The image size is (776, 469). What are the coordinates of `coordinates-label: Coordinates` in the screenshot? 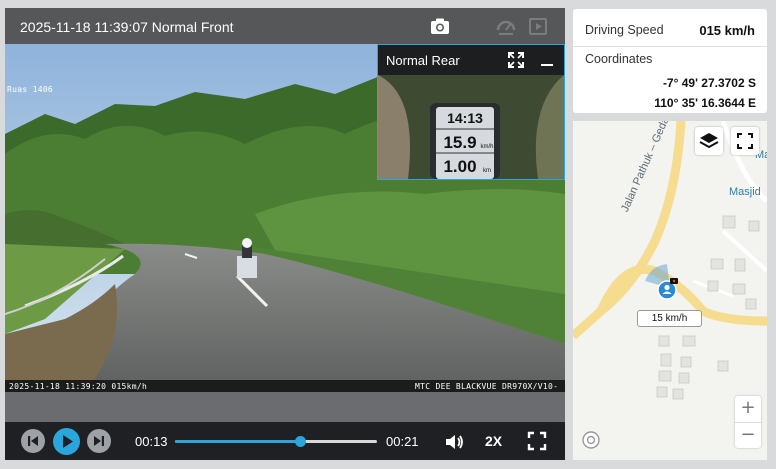 It's located at (619, 59).